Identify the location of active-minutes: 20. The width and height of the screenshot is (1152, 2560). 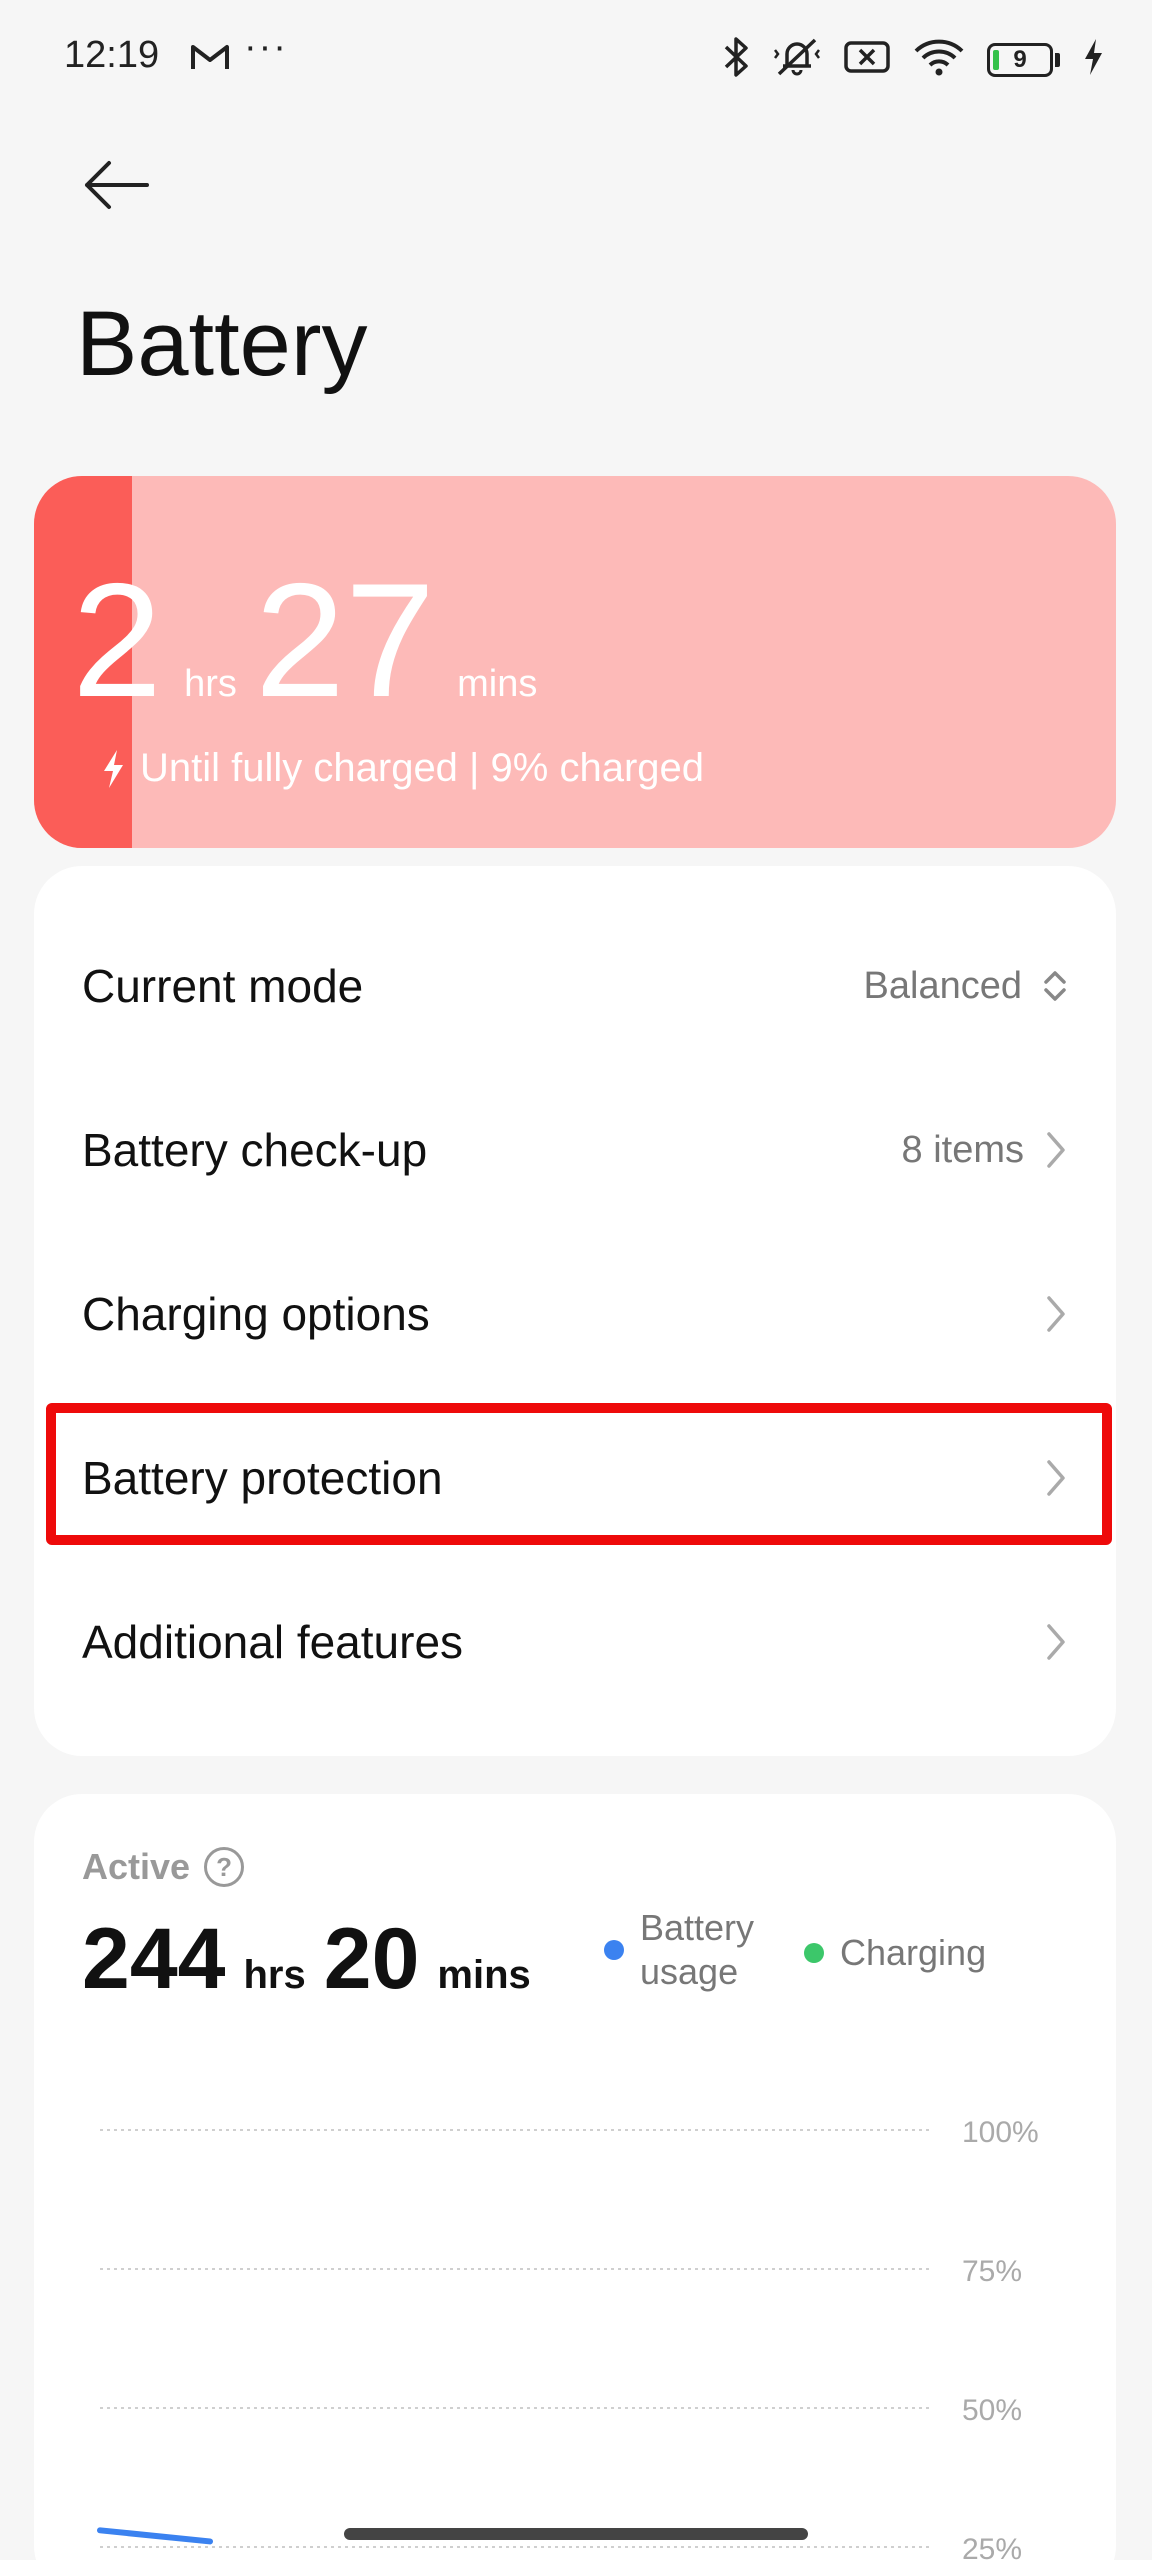
(371, 1959).